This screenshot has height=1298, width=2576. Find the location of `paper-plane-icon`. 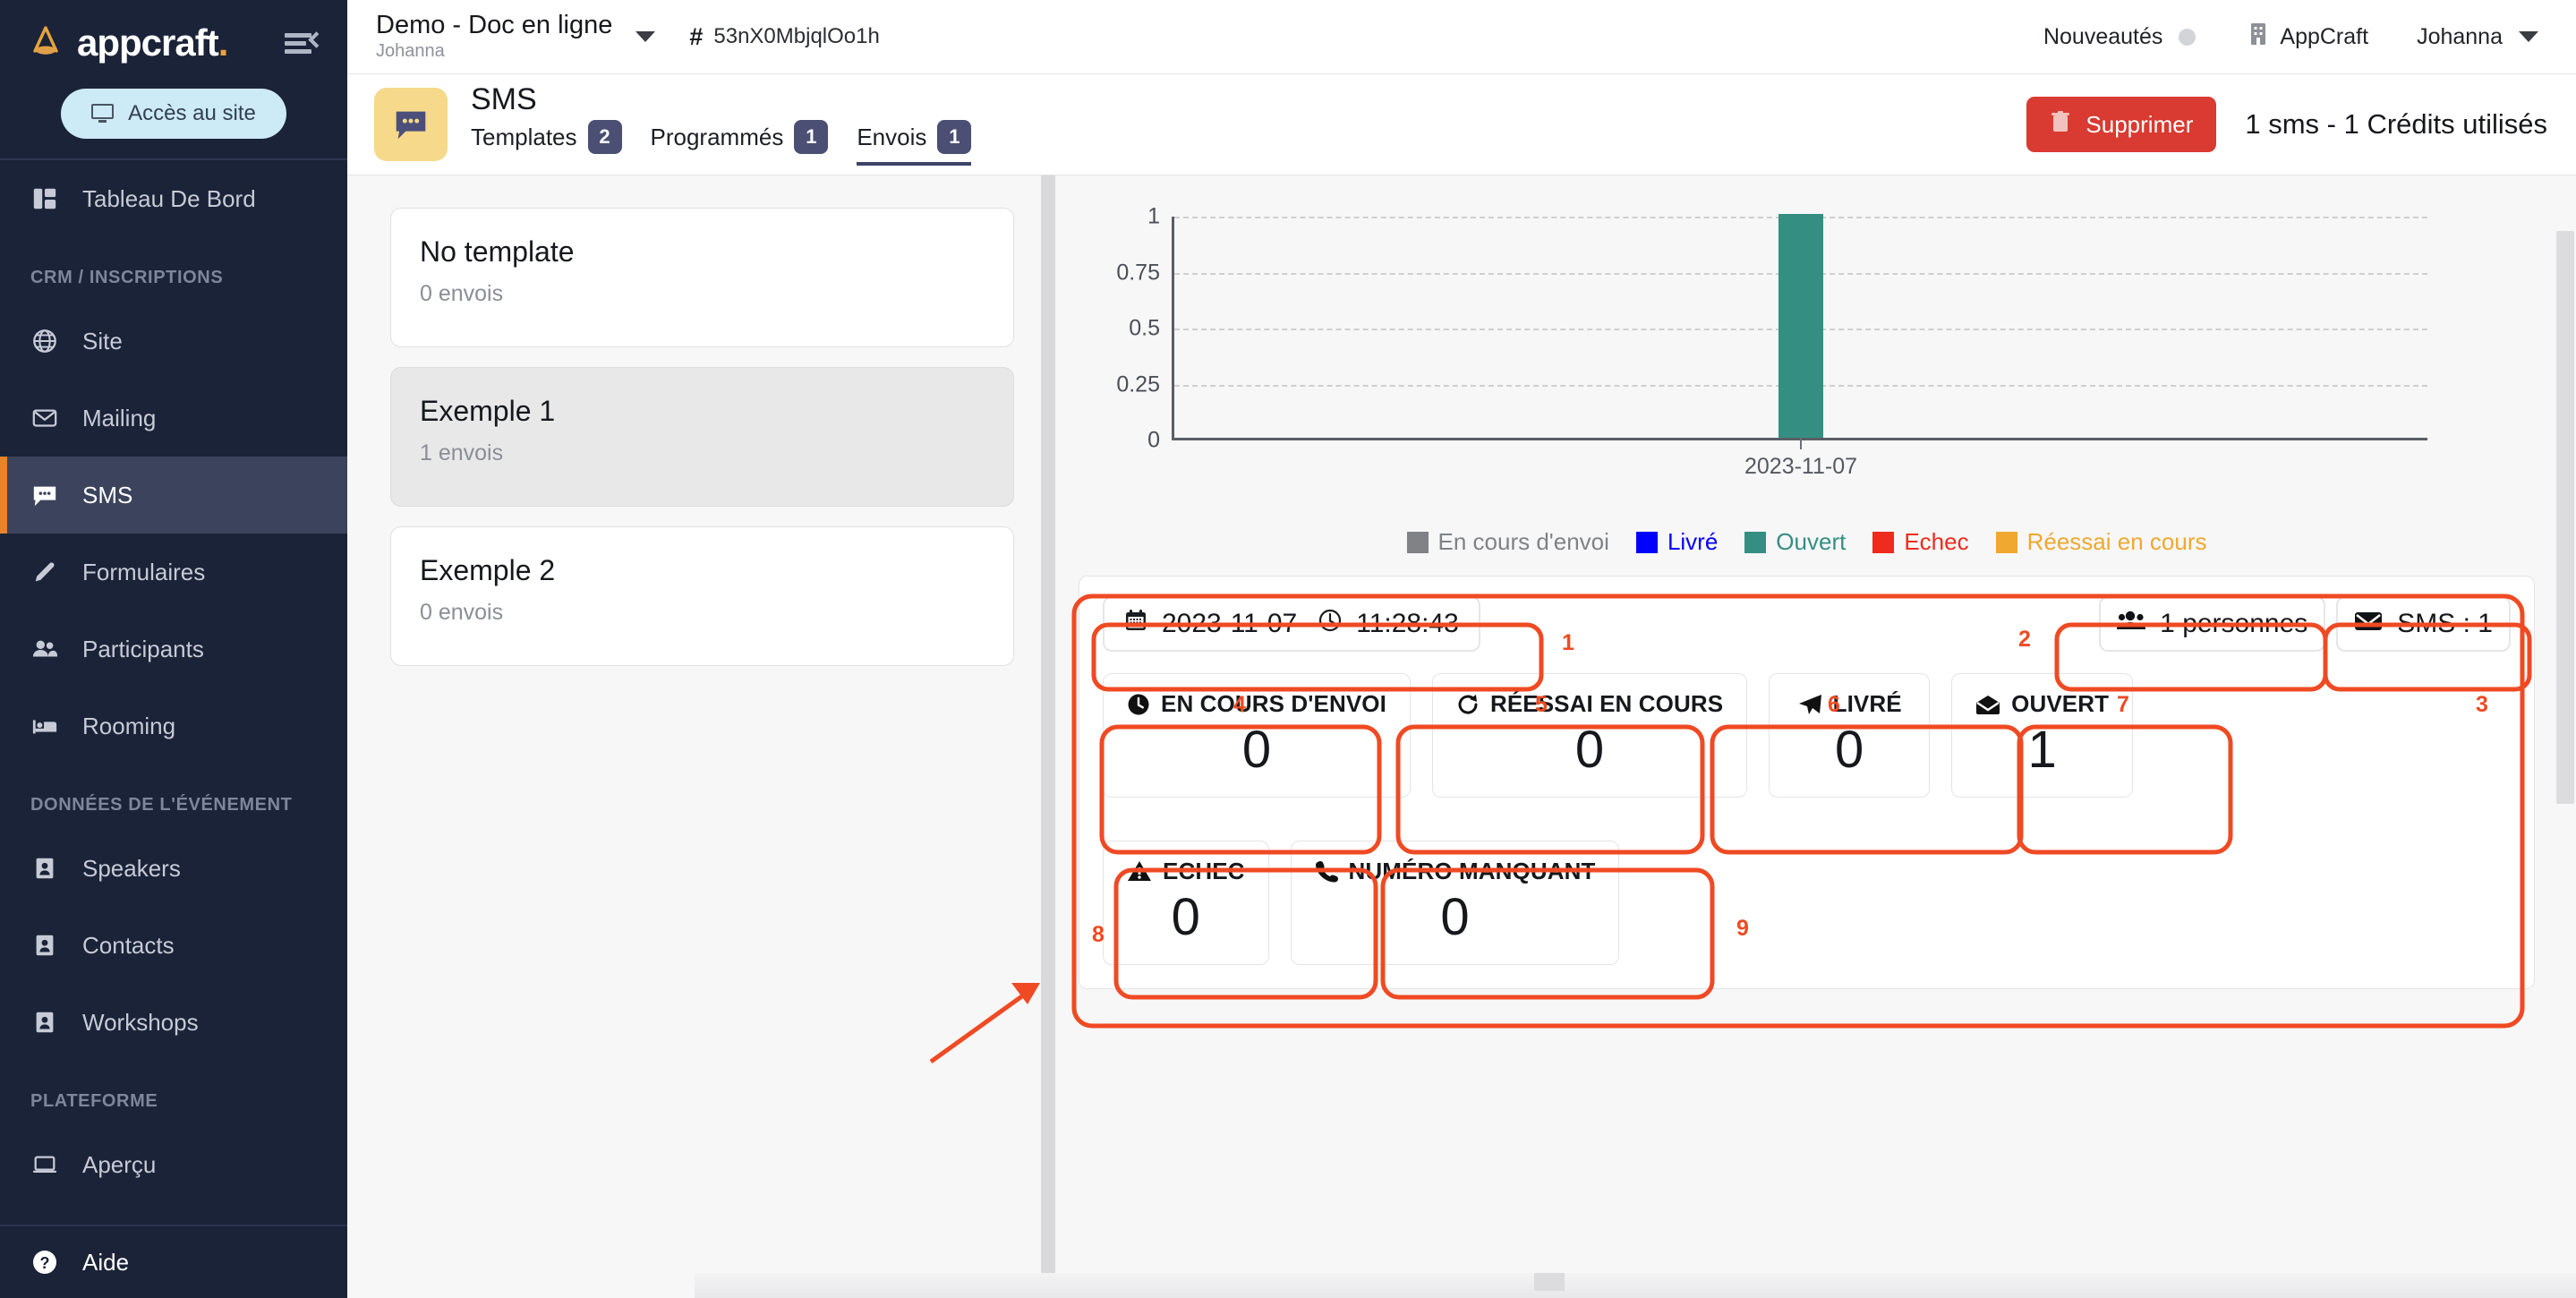

paper-plane-icon is located at coordinates (1809, 704).